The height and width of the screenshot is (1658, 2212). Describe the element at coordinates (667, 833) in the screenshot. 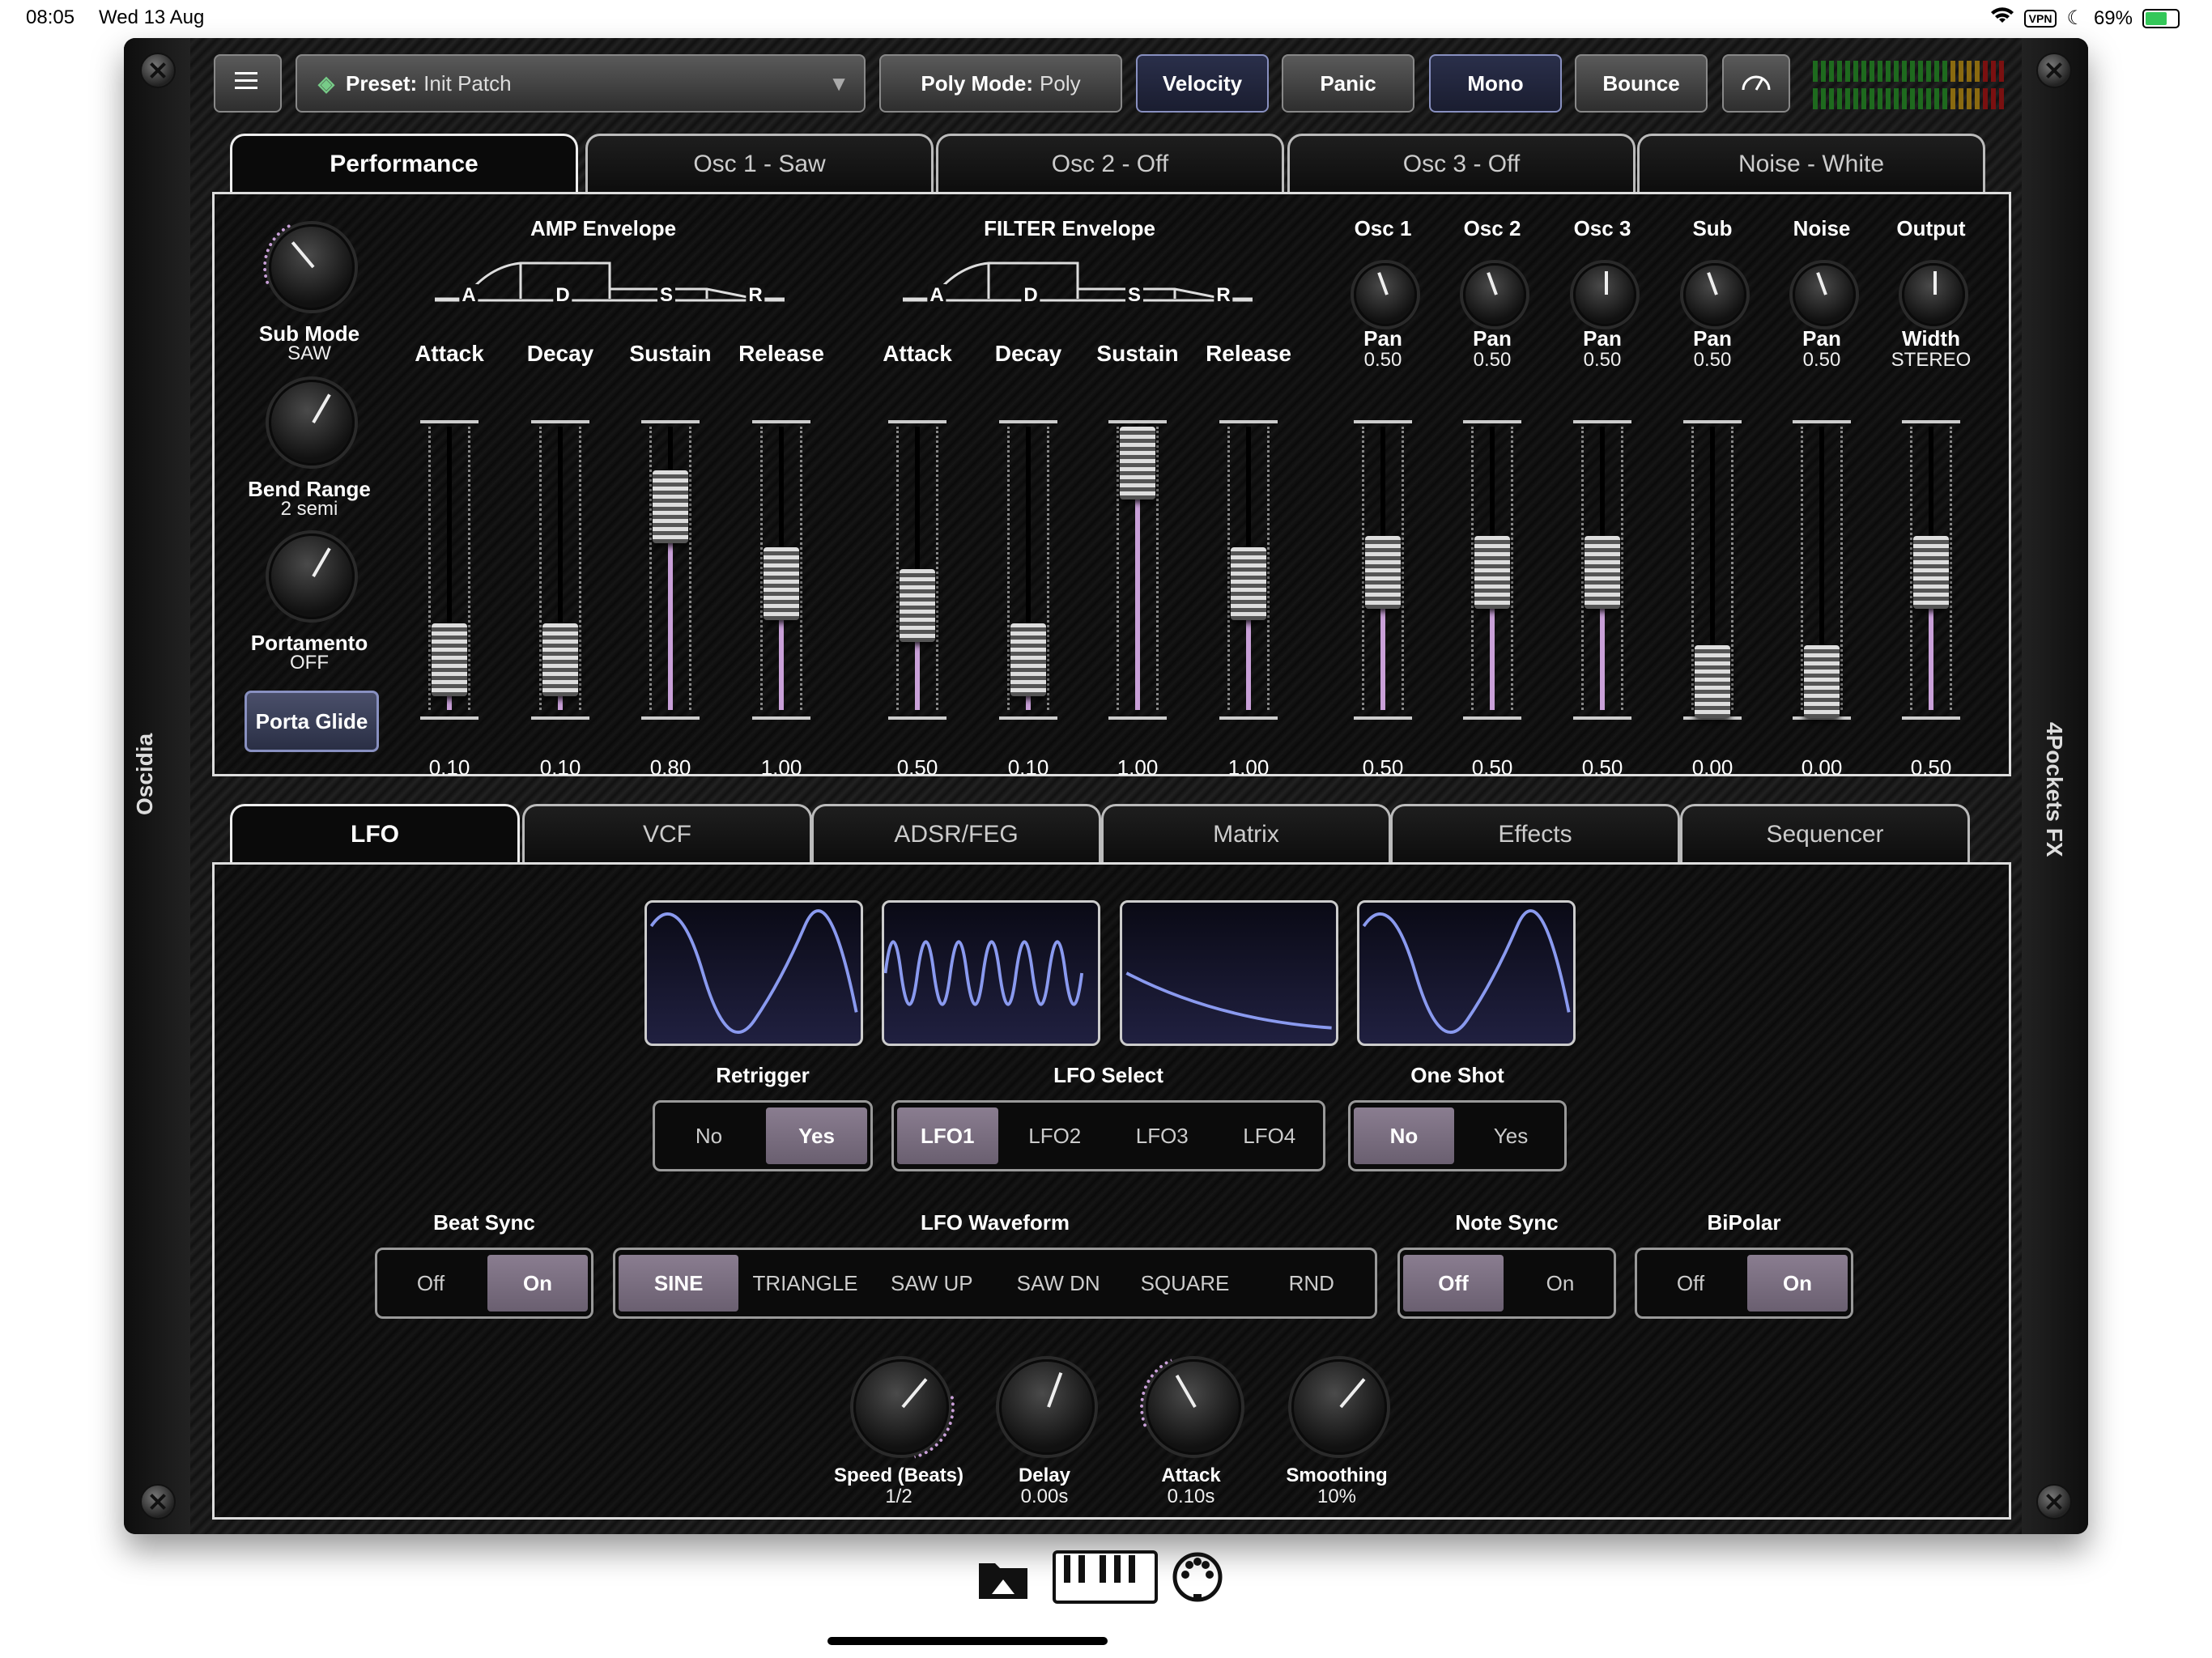

I see `tab-vcf: VCF` at that location.